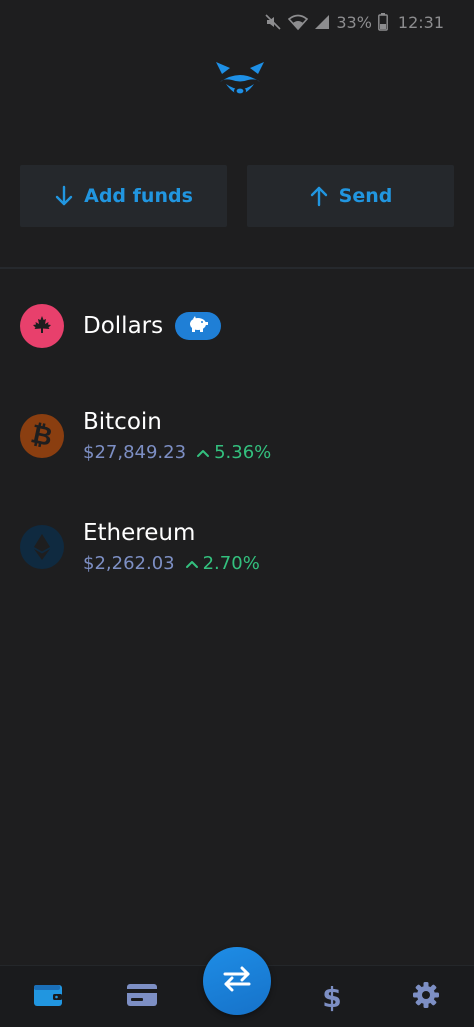 The width and height of the screenshot is (474, 1027). I want to click on asset-info: Ethereum $2,262.03 2.70%, so click(171, 546).